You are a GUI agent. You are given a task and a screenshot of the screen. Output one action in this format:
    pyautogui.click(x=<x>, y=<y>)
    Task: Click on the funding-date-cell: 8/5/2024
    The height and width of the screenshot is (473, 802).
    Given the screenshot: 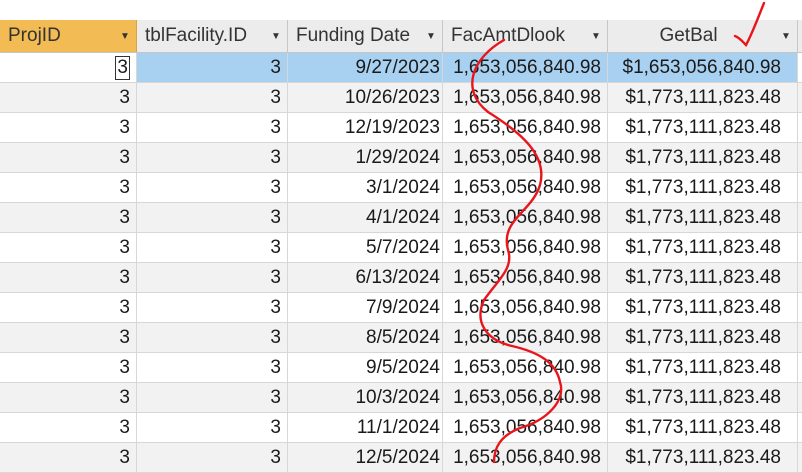 What is the action you would take?
    pyautogui.click(x=365, y=337)
    